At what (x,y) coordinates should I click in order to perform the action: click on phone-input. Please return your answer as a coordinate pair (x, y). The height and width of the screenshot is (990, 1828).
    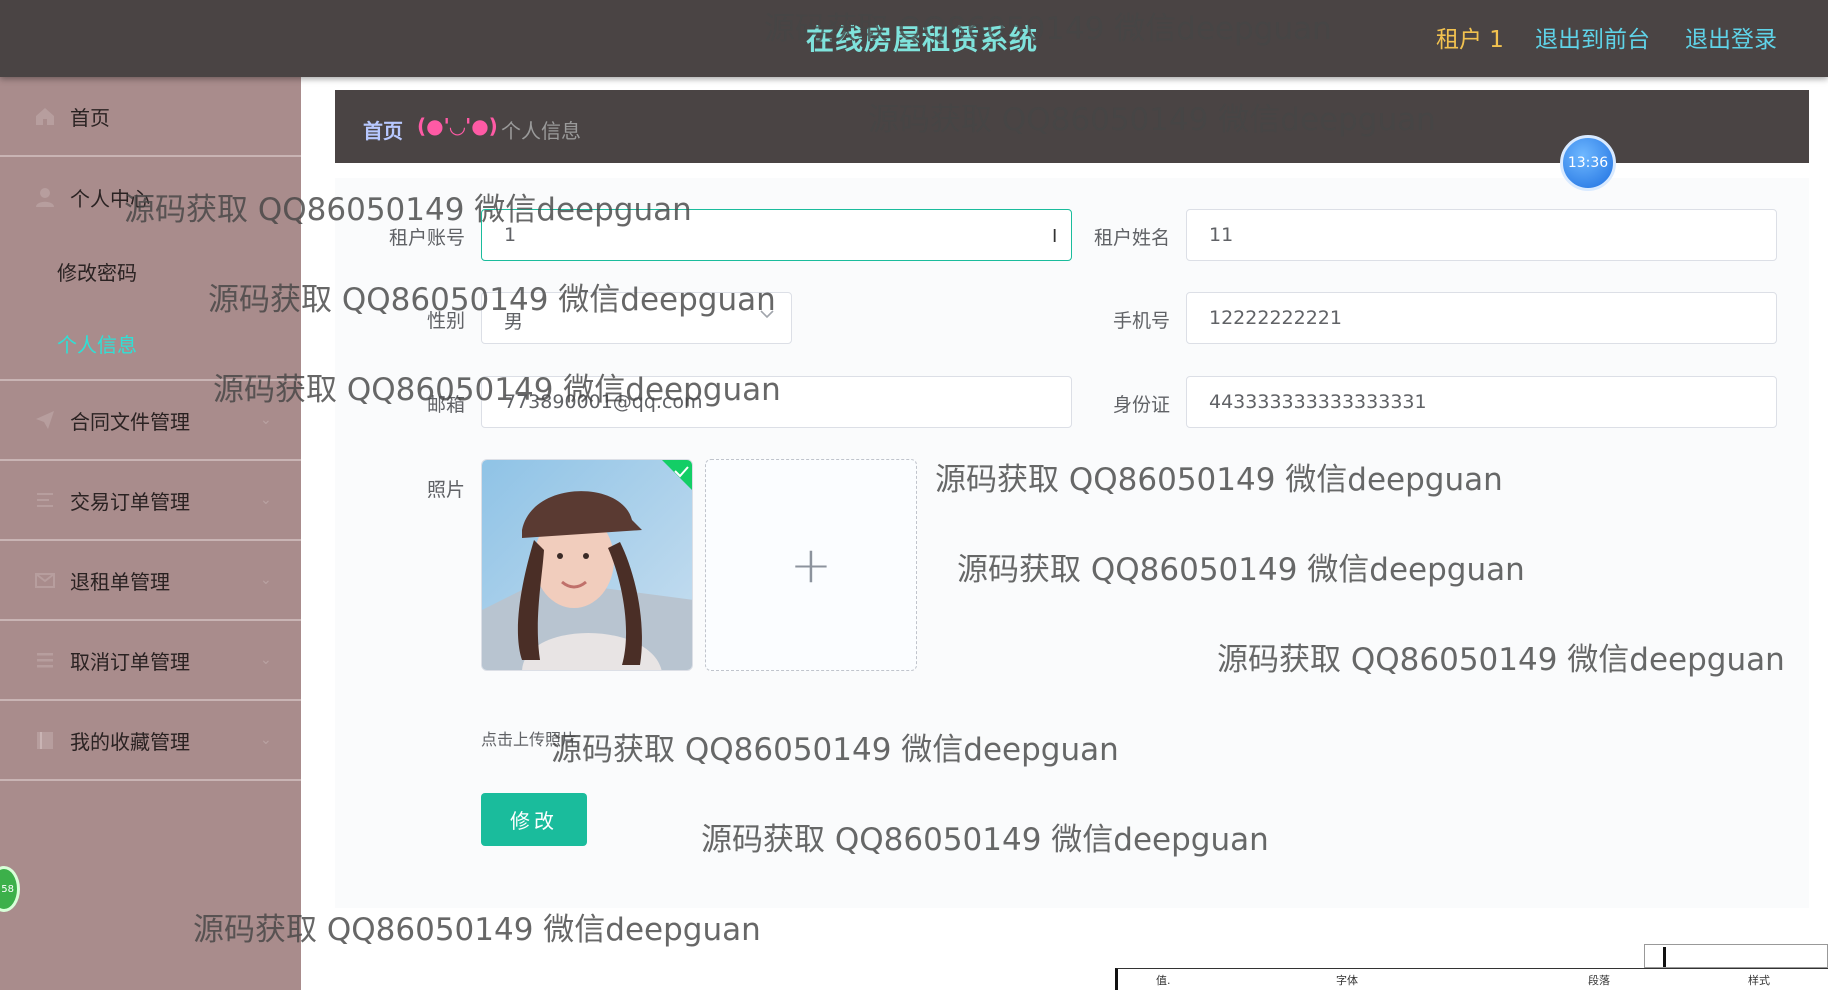
    Looking at the image, I should click on (1481, 318).